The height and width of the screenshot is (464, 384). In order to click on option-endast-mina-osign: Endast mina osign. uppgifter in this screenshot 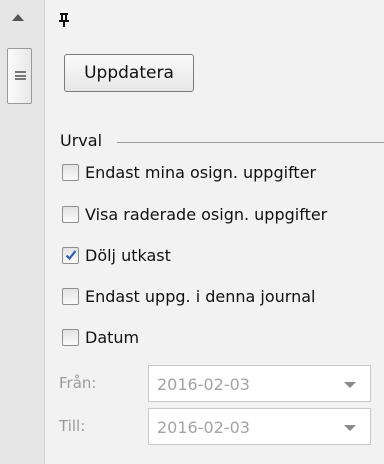, I will do `click(189, 172)`.